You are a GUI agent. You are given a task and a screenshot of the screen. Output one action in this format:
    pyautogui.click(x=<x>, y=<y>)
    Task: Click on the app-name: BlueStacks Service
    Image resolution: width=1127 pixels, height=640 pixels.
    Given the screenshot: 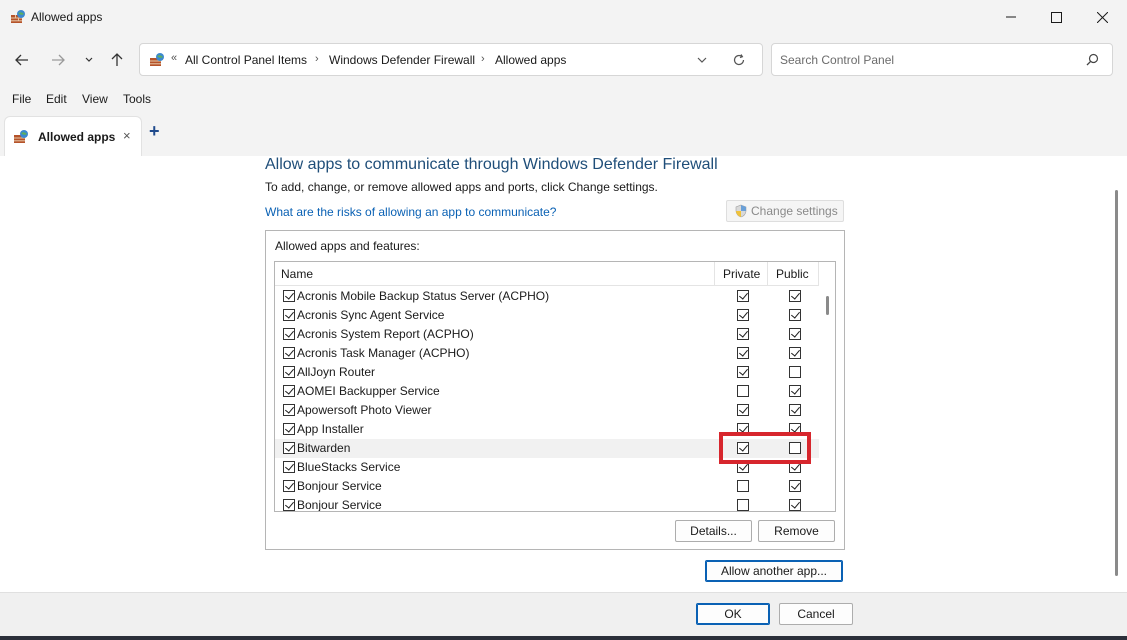 What is the action you would take?
    pyautogui.click(x=349, y=467)
    